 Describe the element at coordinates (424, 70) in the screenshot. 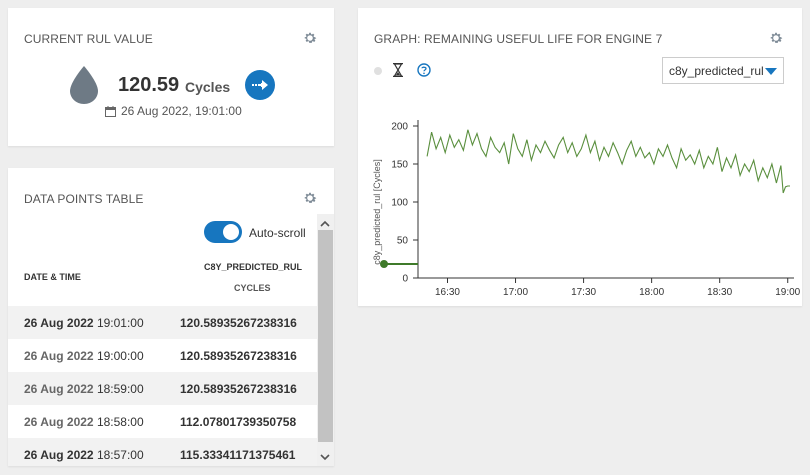

I see `help-icon` at that location.